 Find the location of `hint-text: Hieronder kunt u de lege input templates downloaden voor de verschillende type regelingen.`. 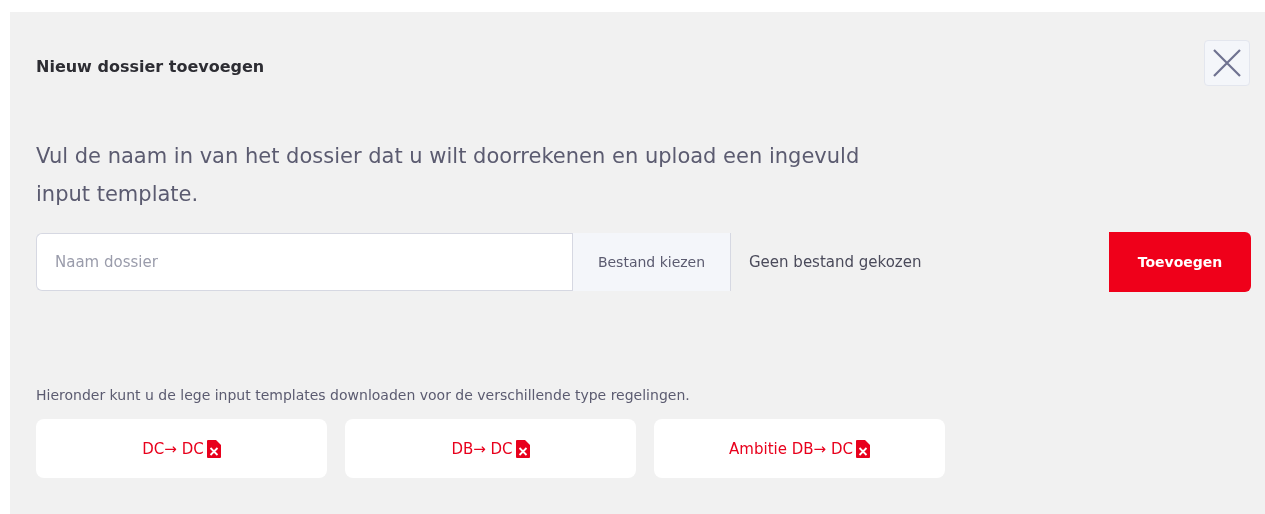

hint-text: Hieronder kunt u de lege input templates downloaden voor de verschillende type regelingen. is located at coordinates (363, 395).